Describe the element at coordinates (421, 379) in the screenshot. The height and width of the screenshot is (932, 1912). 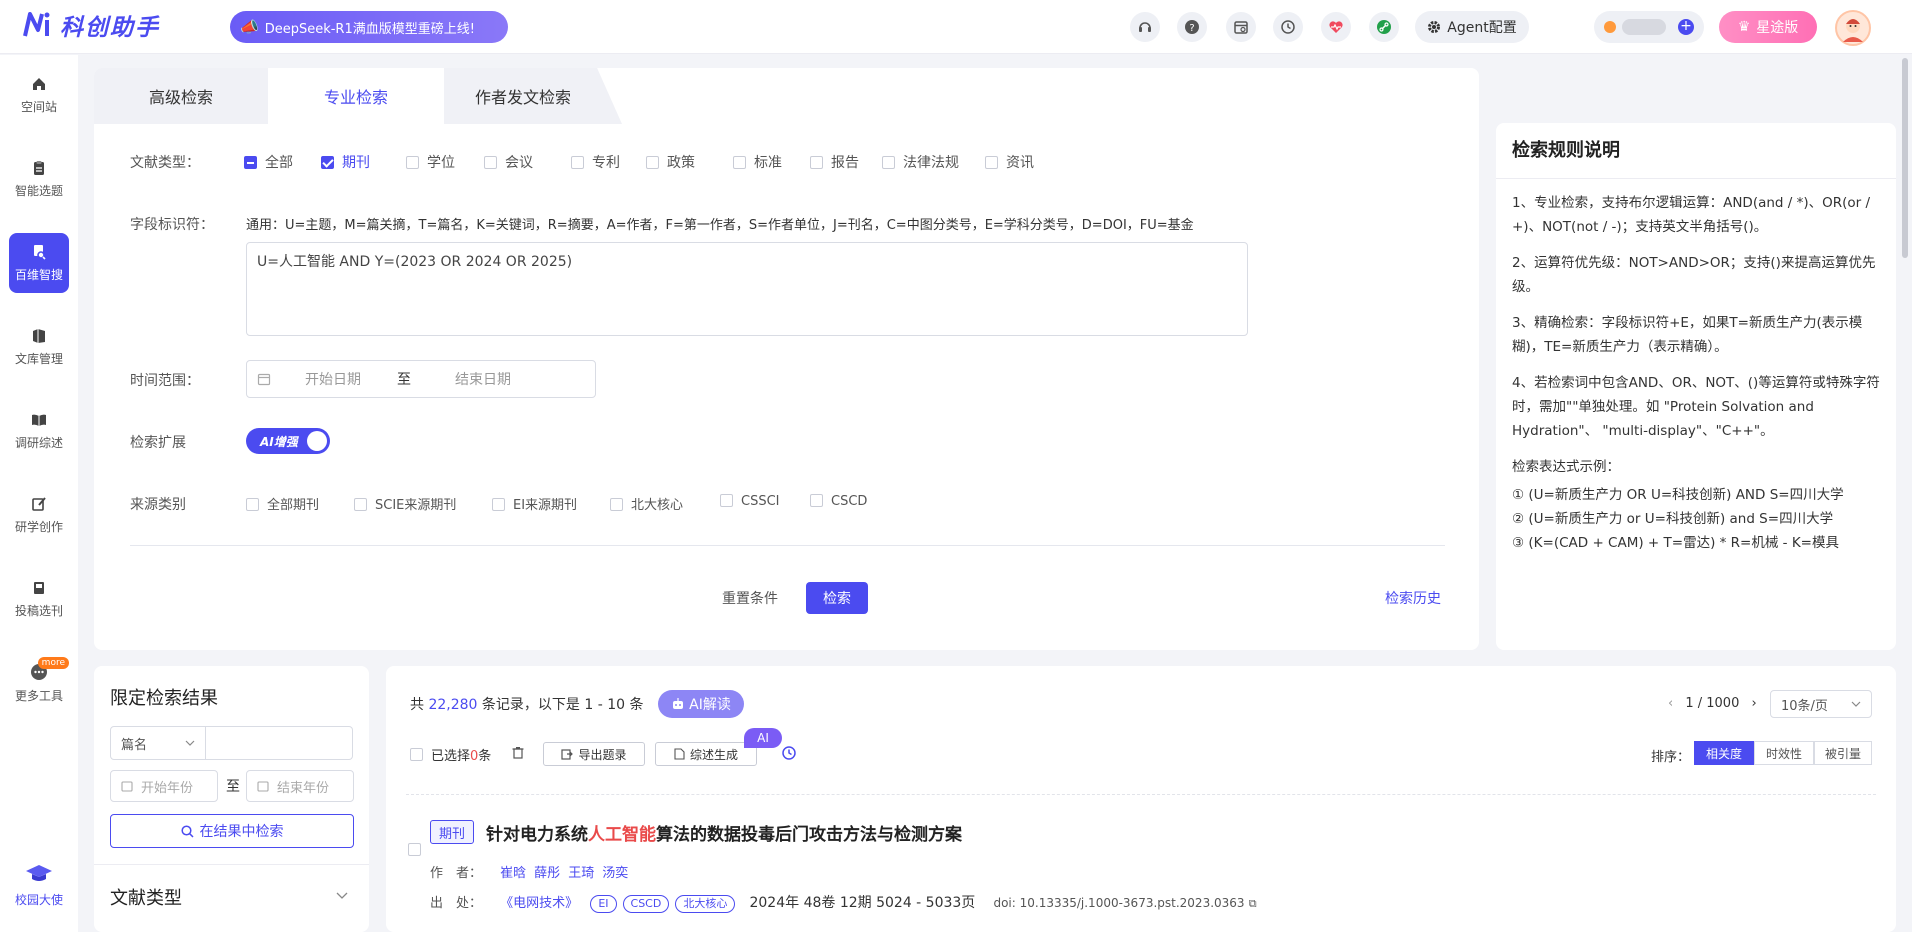
I see `date-range-picker: 开始日期 至 结束日期` at that location.